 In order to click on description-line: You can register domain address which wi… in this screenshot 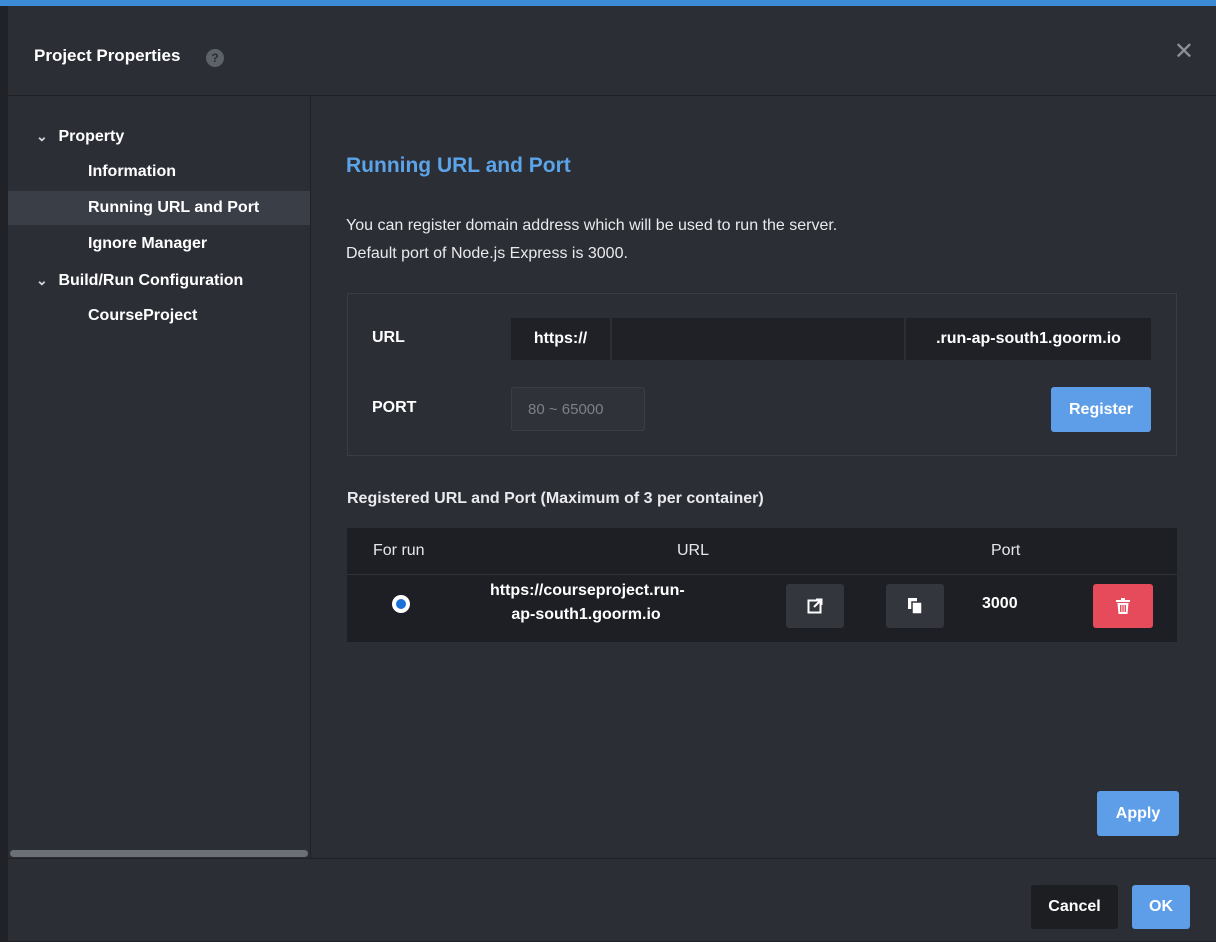, I will do `click(592, 225)`.